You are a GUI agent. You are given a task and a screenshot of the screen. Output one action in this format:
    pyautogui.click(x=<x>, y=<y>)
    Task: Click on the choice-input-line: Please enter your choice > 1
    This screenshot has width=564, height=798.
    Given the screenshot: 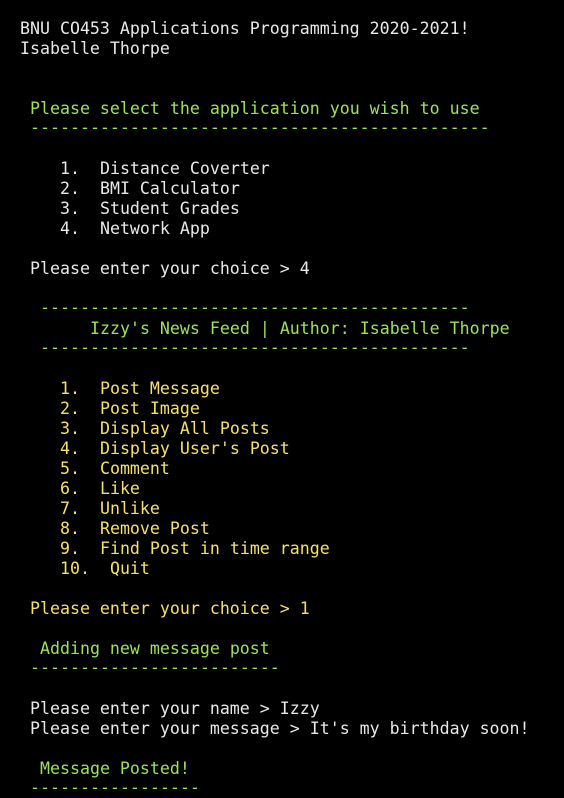 What is the action you would take?
    pyautogui.click(x=170, y=609)
    